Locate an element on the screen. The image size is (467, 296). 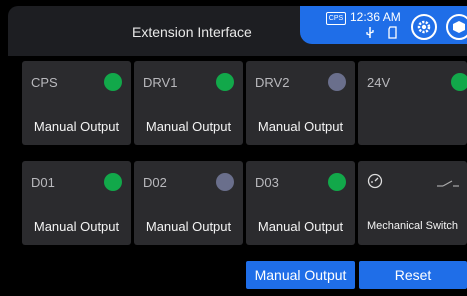
tile-cps: CPS Manual Output is located at coordinates (76, 103).